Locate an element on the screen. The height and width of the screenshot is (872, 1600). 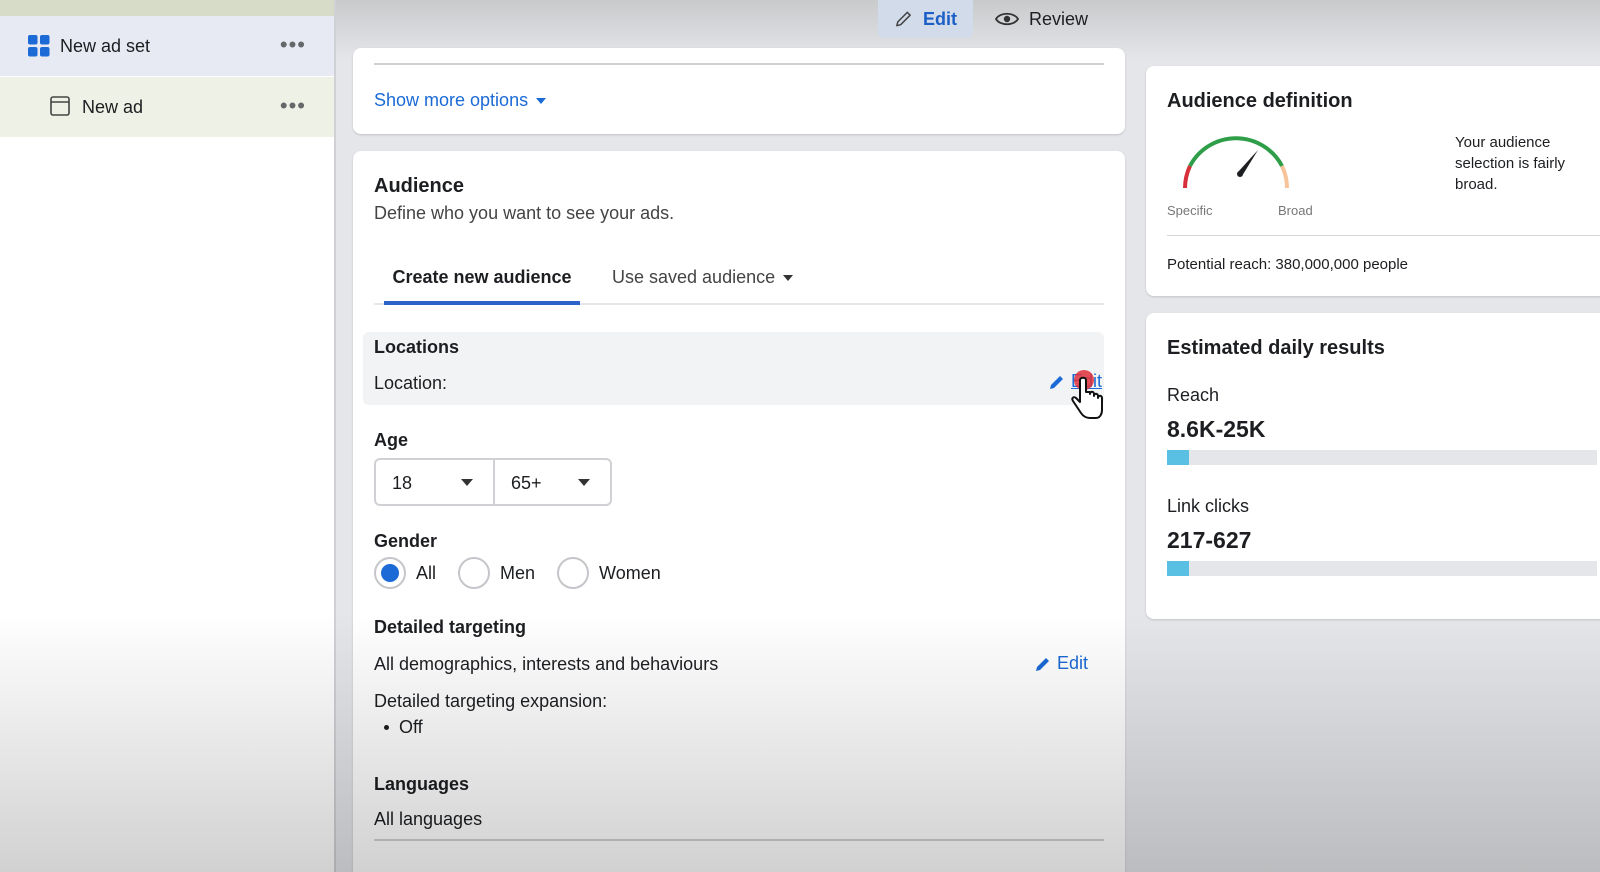
gauge-specific-label: Specific is located at coordinates (1190, 210).